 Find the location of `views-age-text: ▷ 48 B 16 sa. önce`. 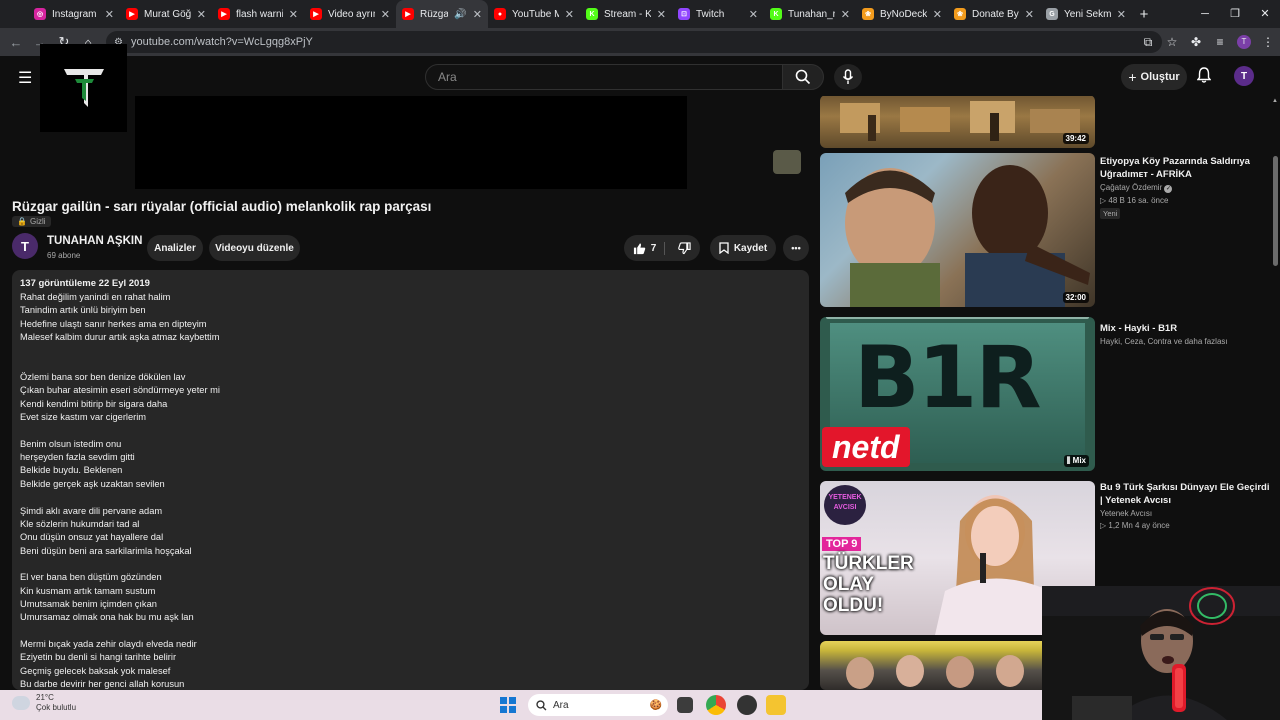

views-age-text: ▷ 48 B 16 sa. önce is located at coordinates (1185, 200).